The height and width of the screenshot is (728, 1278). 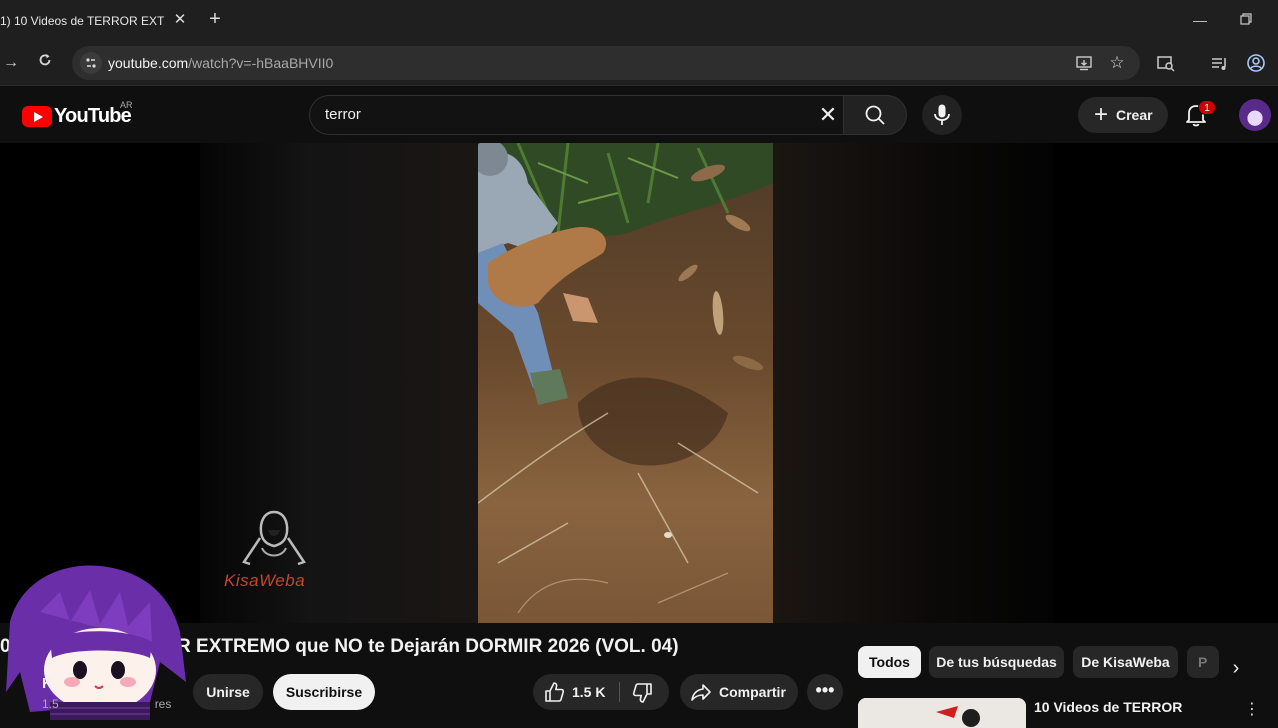 What do you see at coordinates (11, 63) in the screenshot?
I see `forward-icon: →` at bounding box center [11, 63].